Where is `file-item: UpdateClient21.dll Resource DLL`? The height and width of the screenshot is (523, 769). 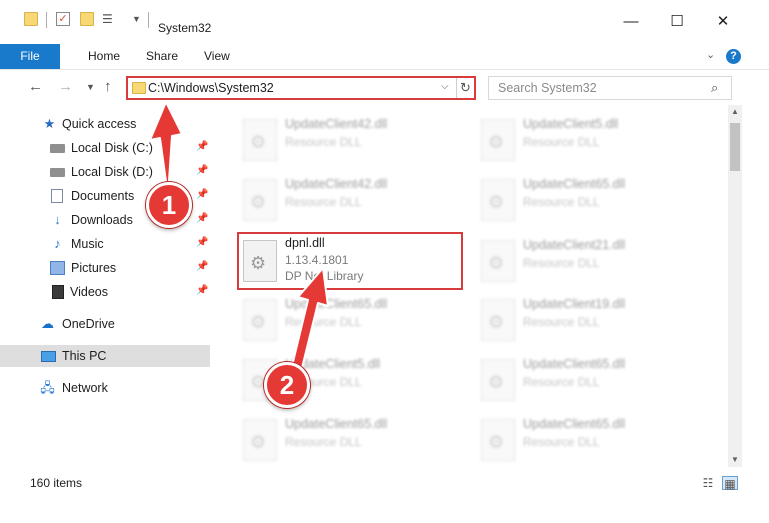 file-item: UpdateClient21.dll Resource DLL is located at coordinates (585, 261).